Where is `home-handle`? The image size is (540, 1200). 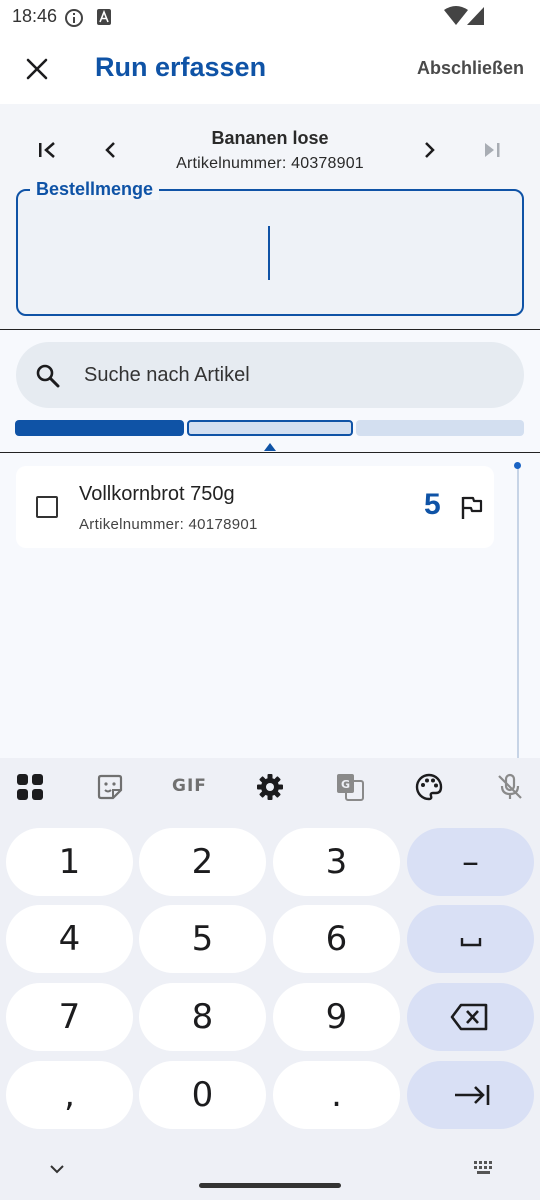
home-handle is located at coordinates (270, 1185).